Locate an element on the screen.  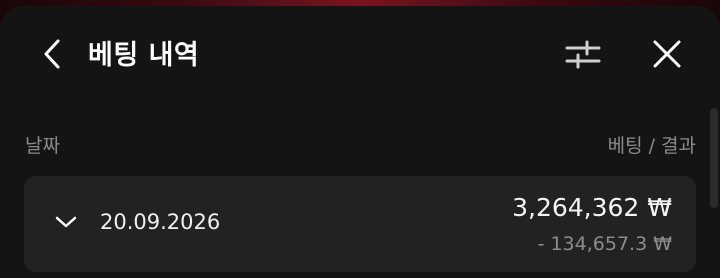
row-result-amount: - 134,657.3 ₩ is located at coordinates (604, 244).